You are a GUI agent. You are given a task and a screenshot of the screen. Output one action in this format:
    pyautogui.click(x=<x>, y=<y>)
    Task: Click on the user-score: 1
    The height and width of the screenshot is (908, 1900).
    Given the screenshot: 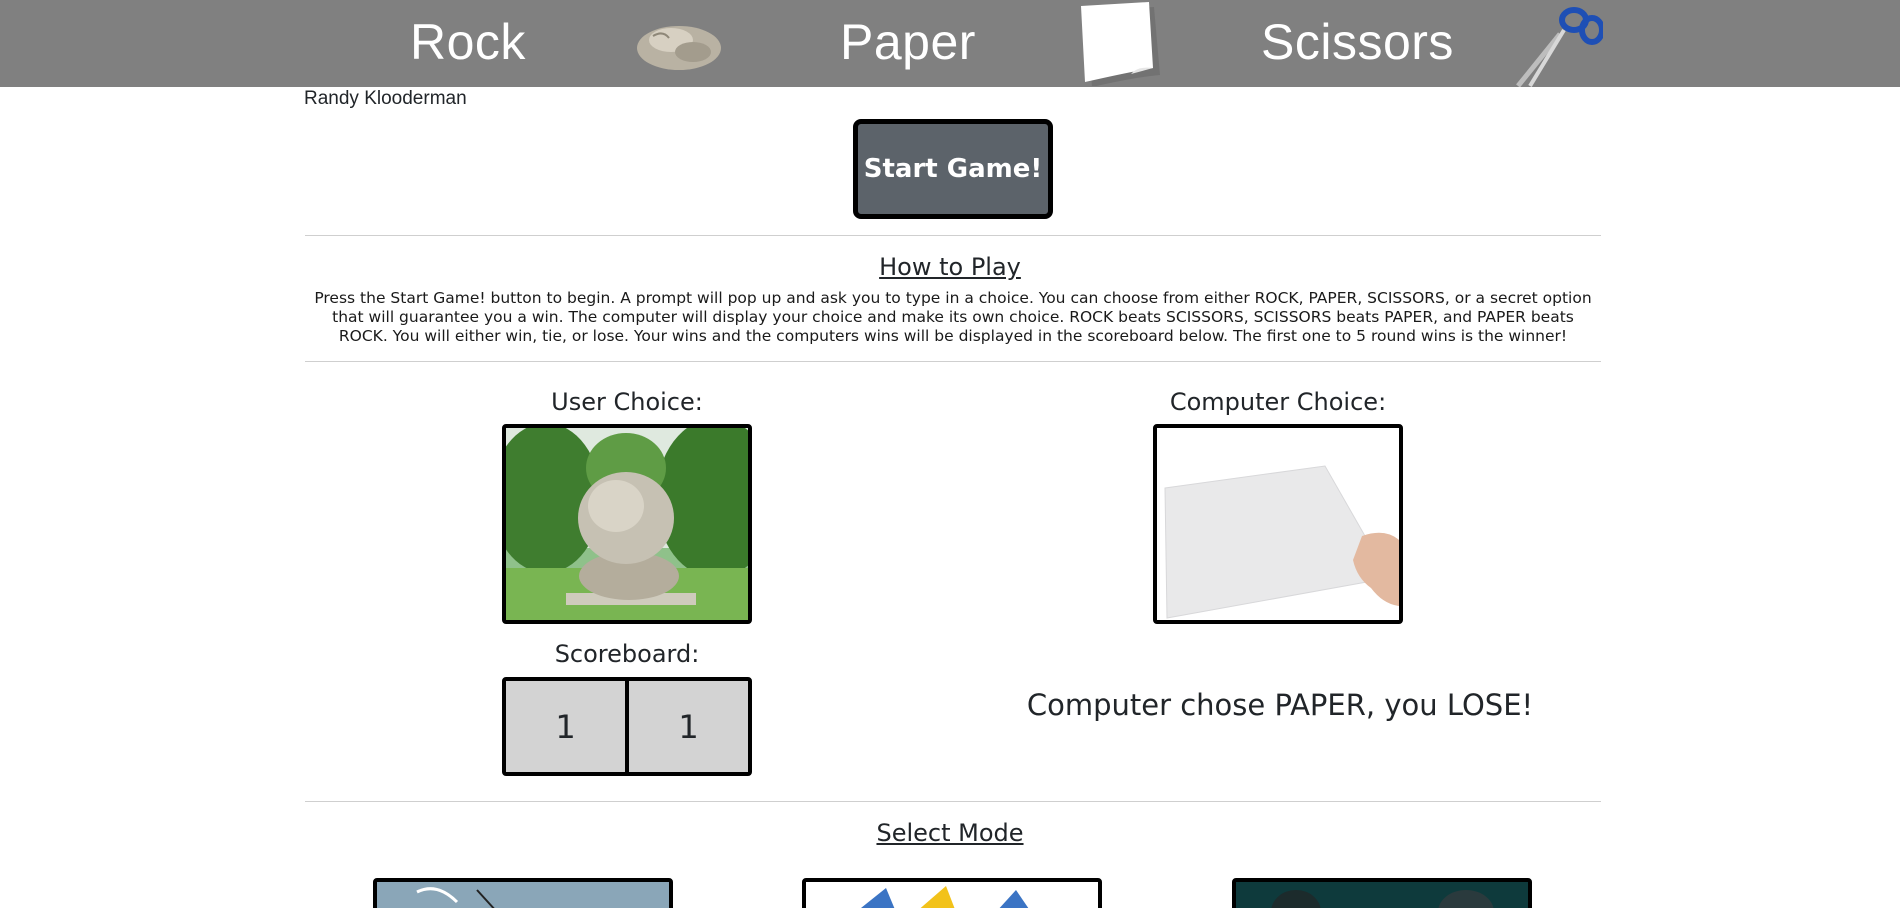 What is the action you would take?
    pyautogui.click(x=565, y=726)
    